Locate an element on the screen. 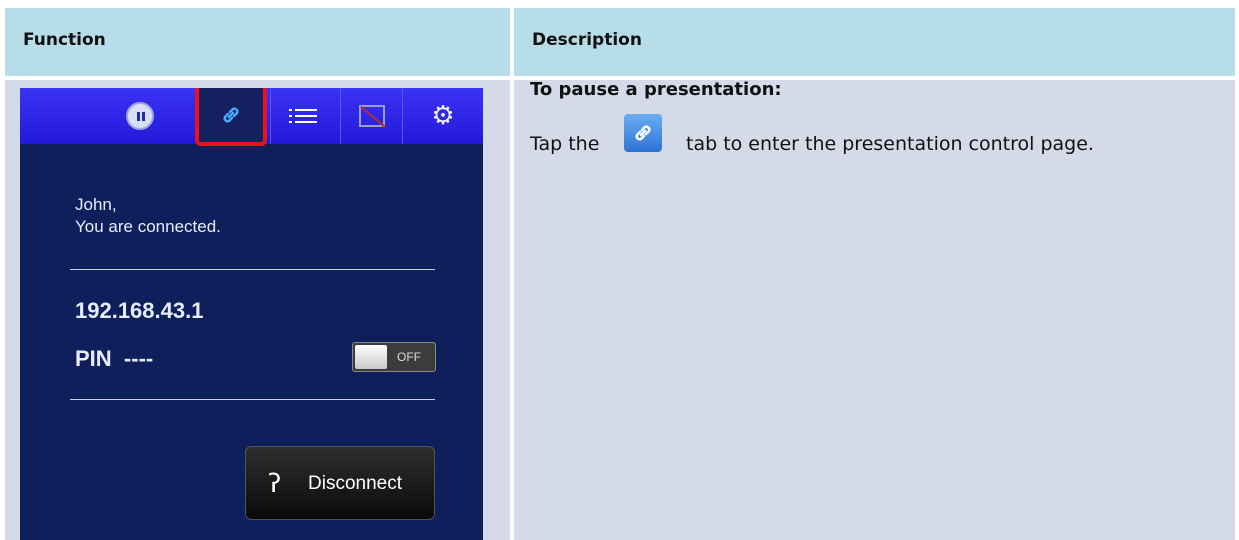 Image resolution: width=1239 pixels, height=540 pixels. description-prefix: Tap the is located at coordinates (565, 144).